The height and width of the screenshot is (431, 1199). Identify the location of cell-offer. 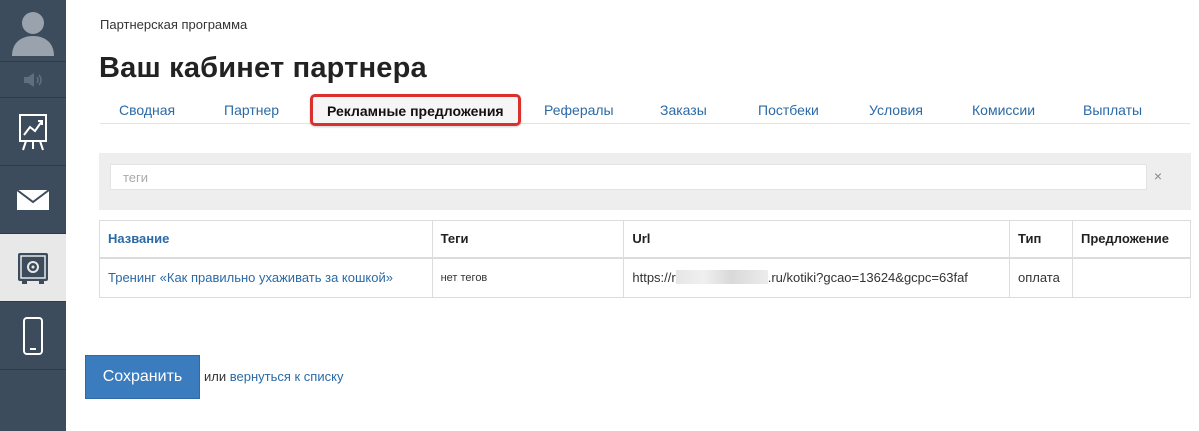
(1131, 277).